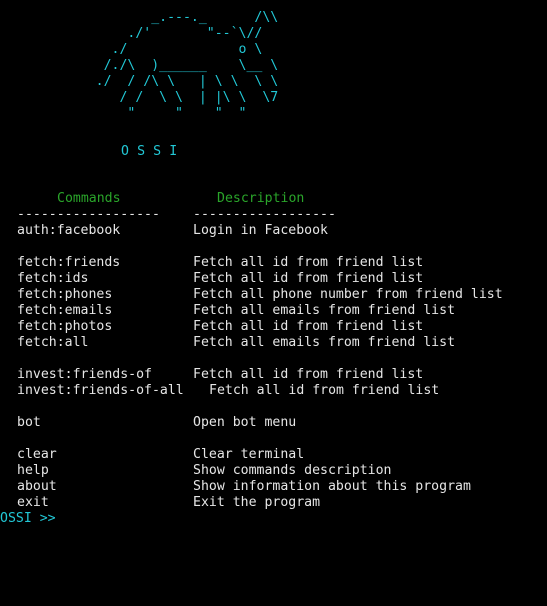 The height and width of the screenshot is (606, 547). What do you see at coordinates (37, 486) in the screenshot?
I see `command-name: about` at bounding box center [37, 486].